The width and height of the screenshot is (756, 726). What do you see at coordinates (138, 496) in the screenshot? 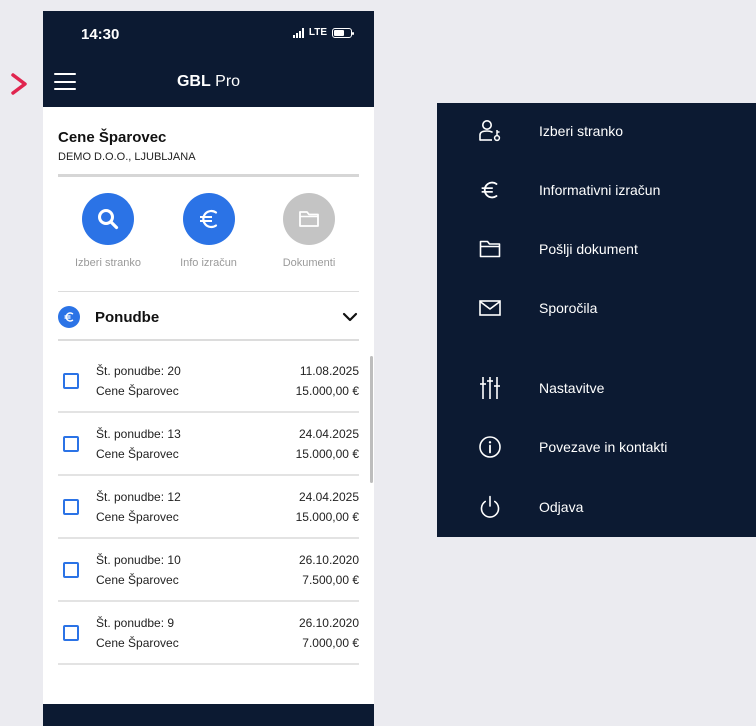
I see `offer-number: Št. ponudbe: 12` at bounding box center [138, 496].